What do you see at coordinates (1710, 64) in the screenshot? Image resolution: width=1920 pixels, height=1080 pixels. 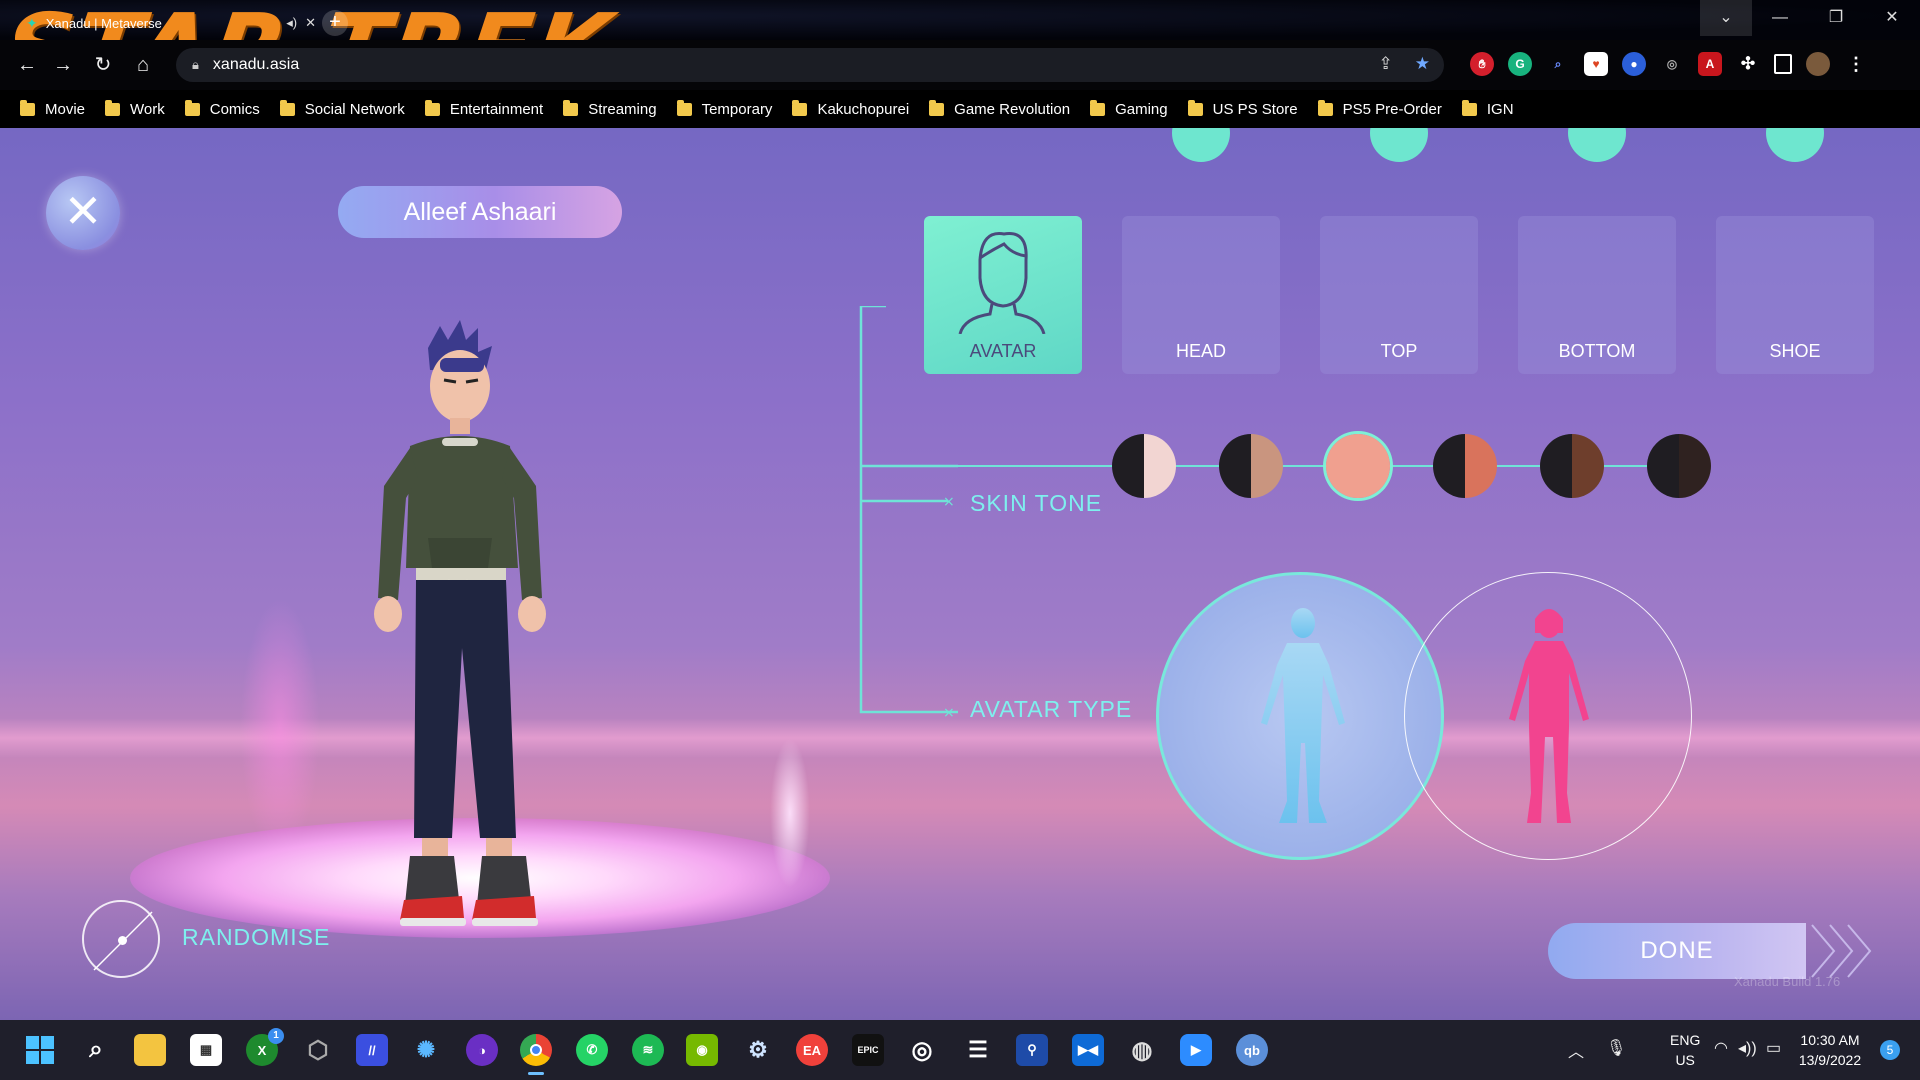 I see `pdf-extension-icon: A` at bounding box center [1710, 64].